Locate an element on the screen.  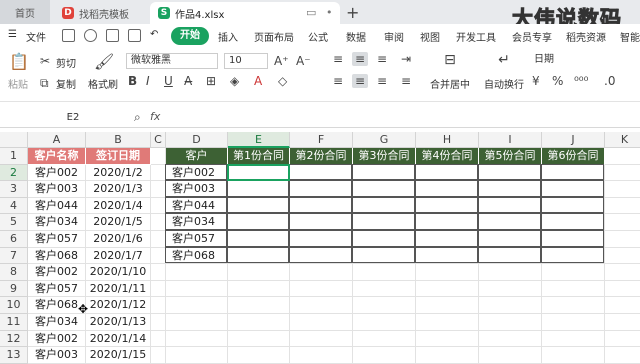
new-tab-icon: + is located at coordinates (352, 12).